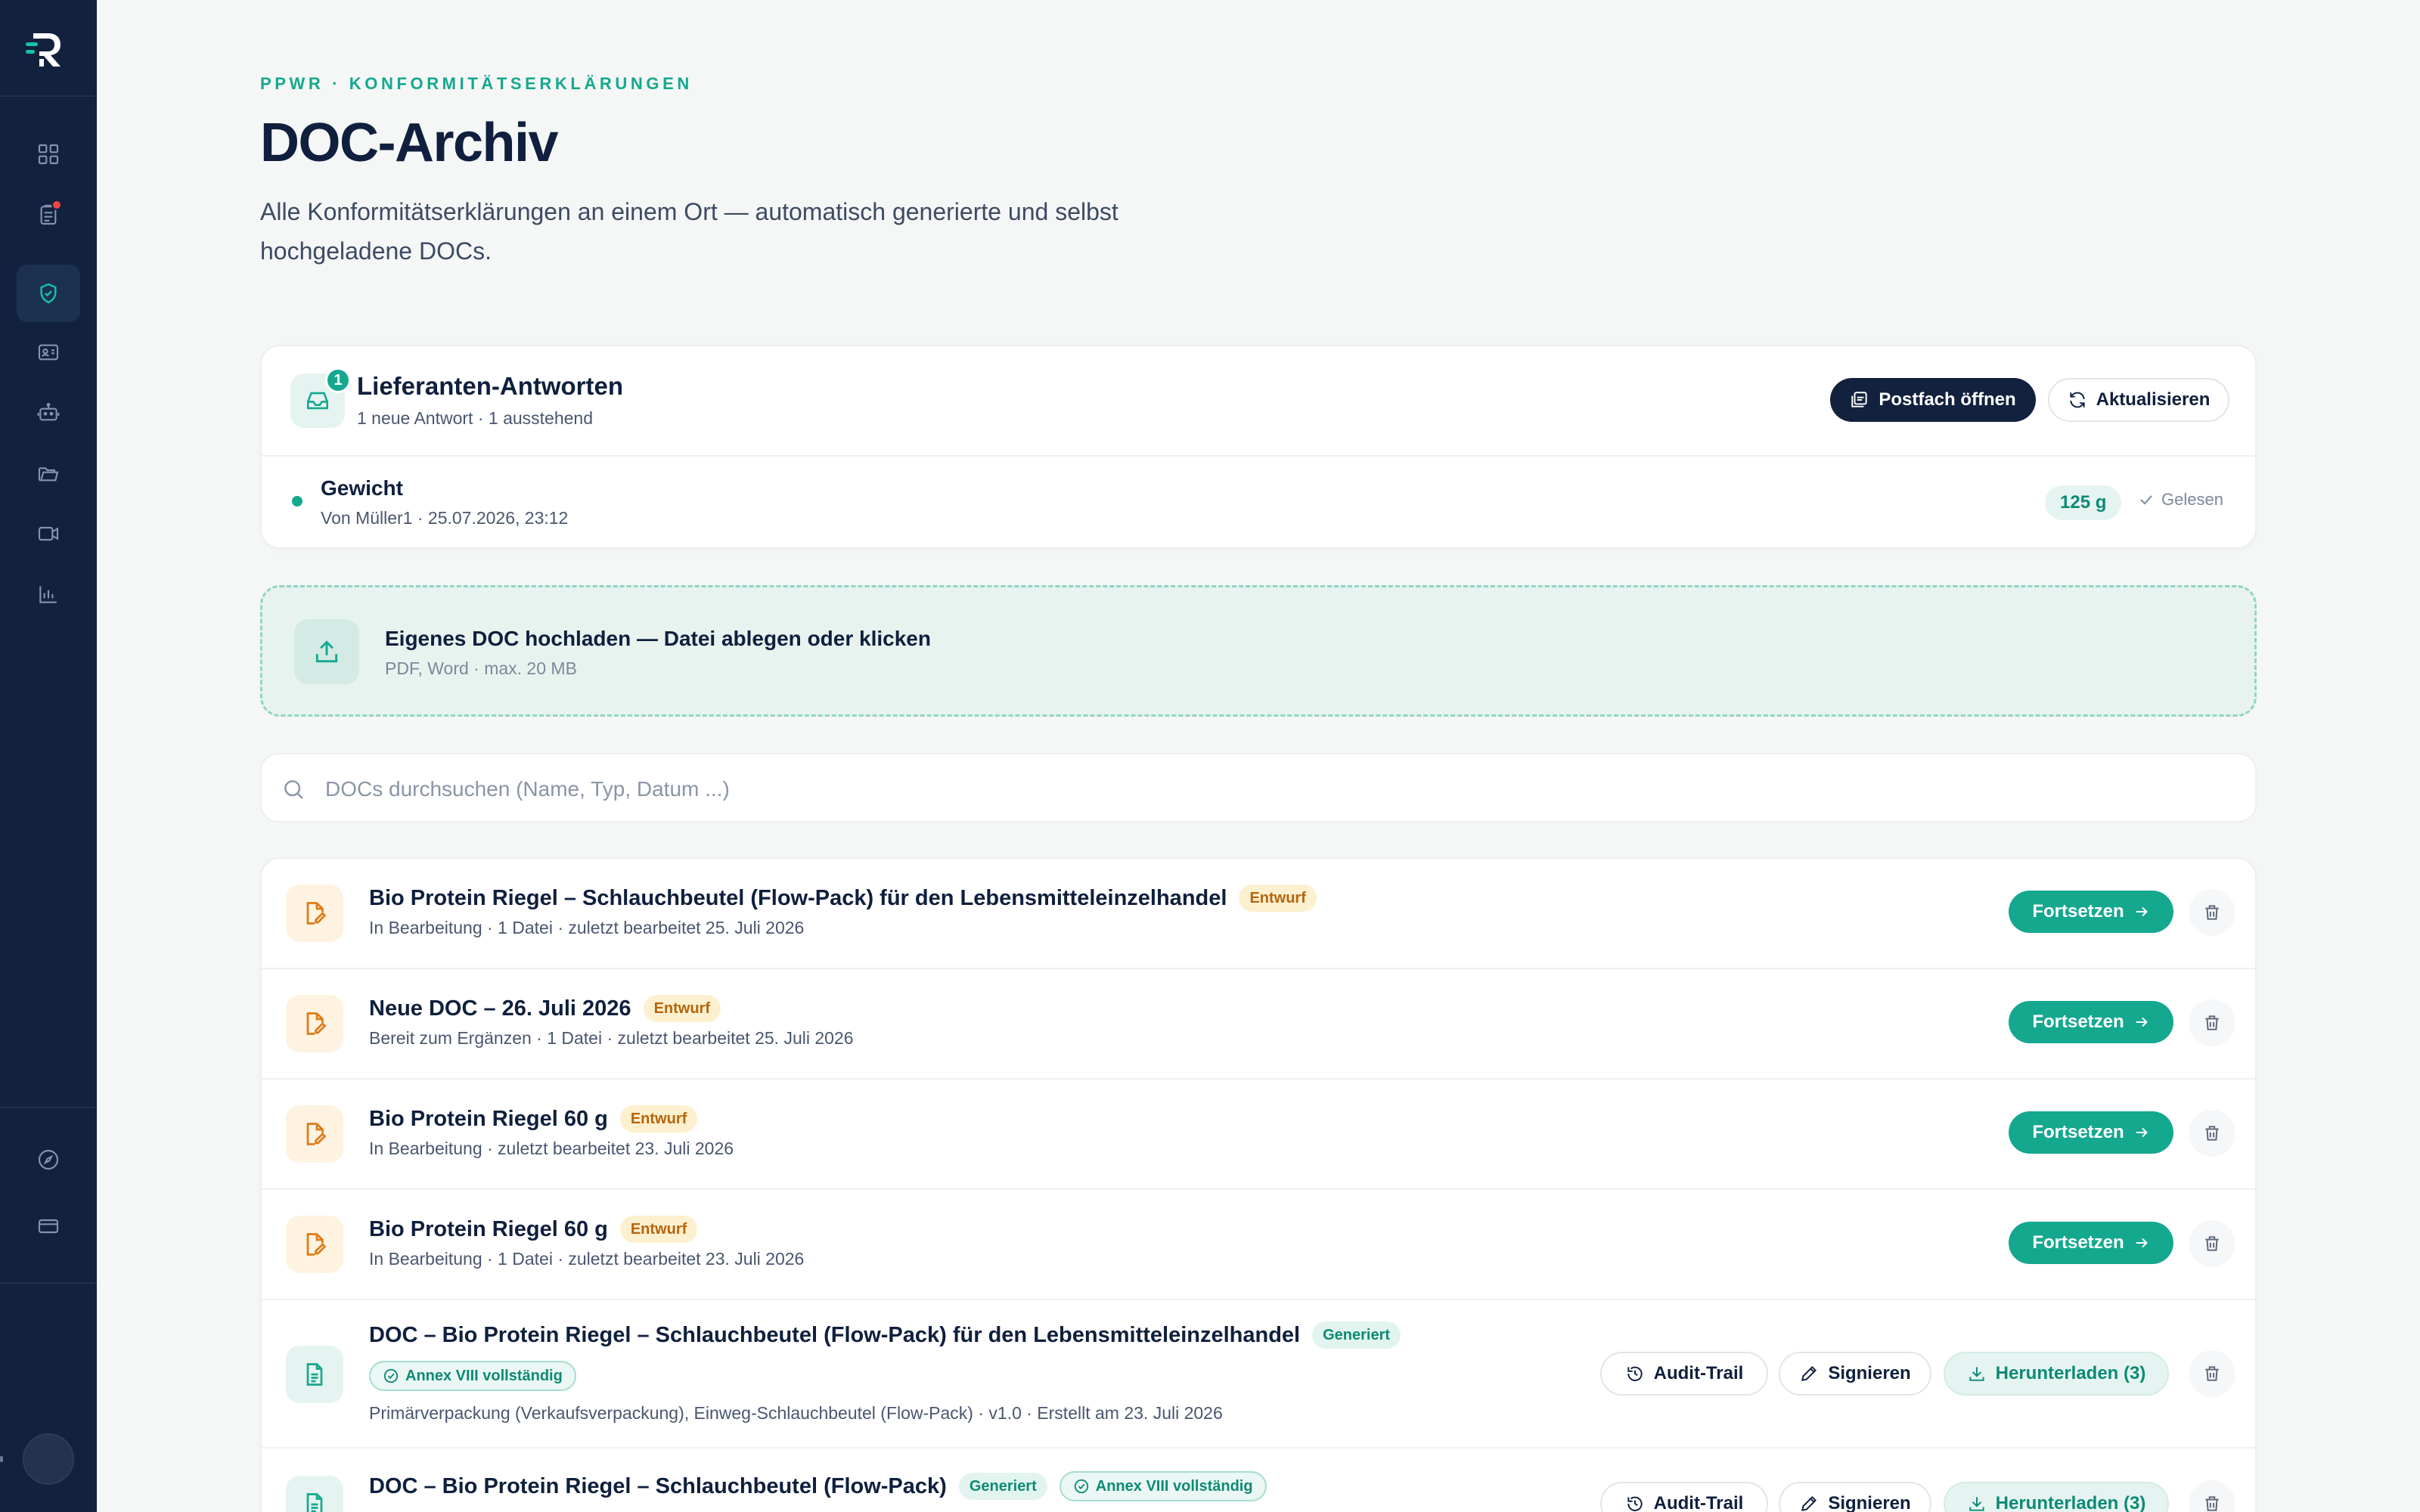  I want to click on download-label: Herunterladen (3), so click(2070, 1373).